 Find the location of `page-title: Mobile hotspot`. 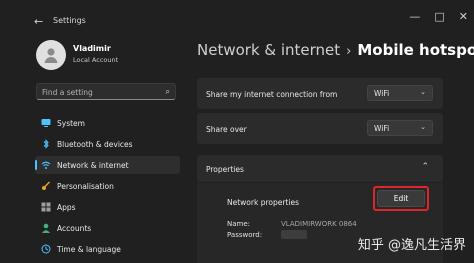

page-title: Mobile hotspot is located at coordinates (415, 50).